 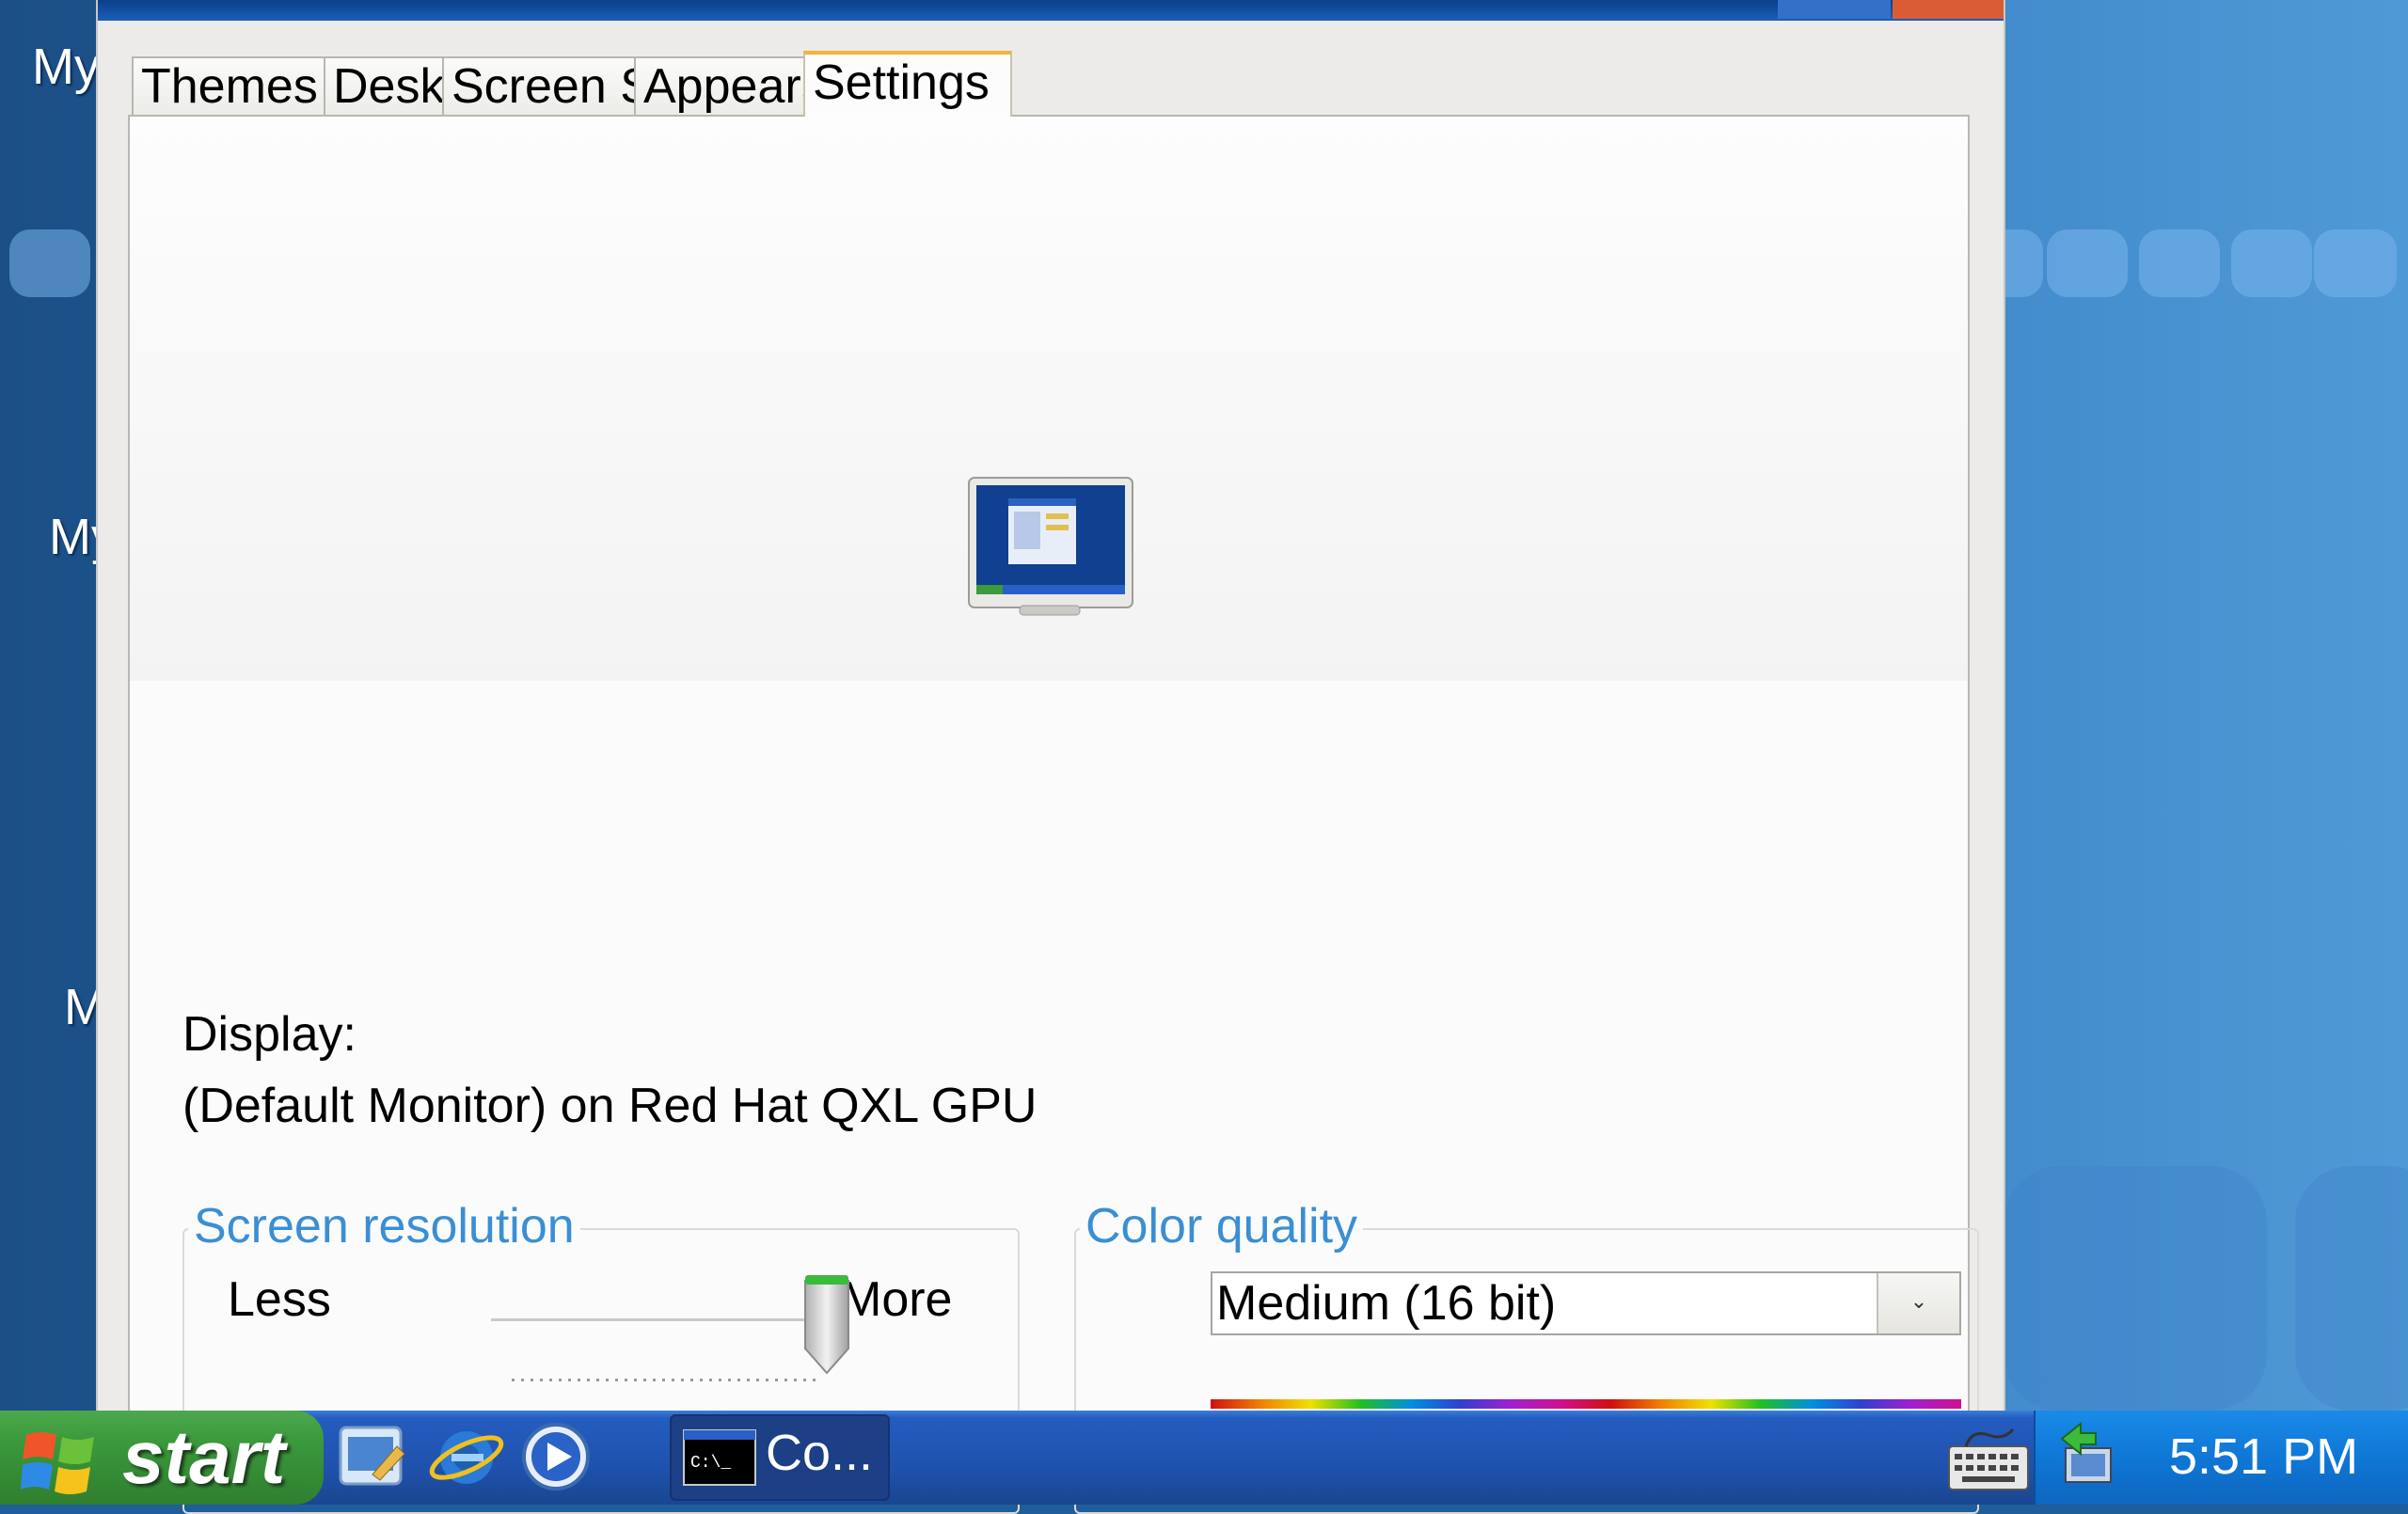 I want to click on start-label: start, so click(x=204, y=1457).